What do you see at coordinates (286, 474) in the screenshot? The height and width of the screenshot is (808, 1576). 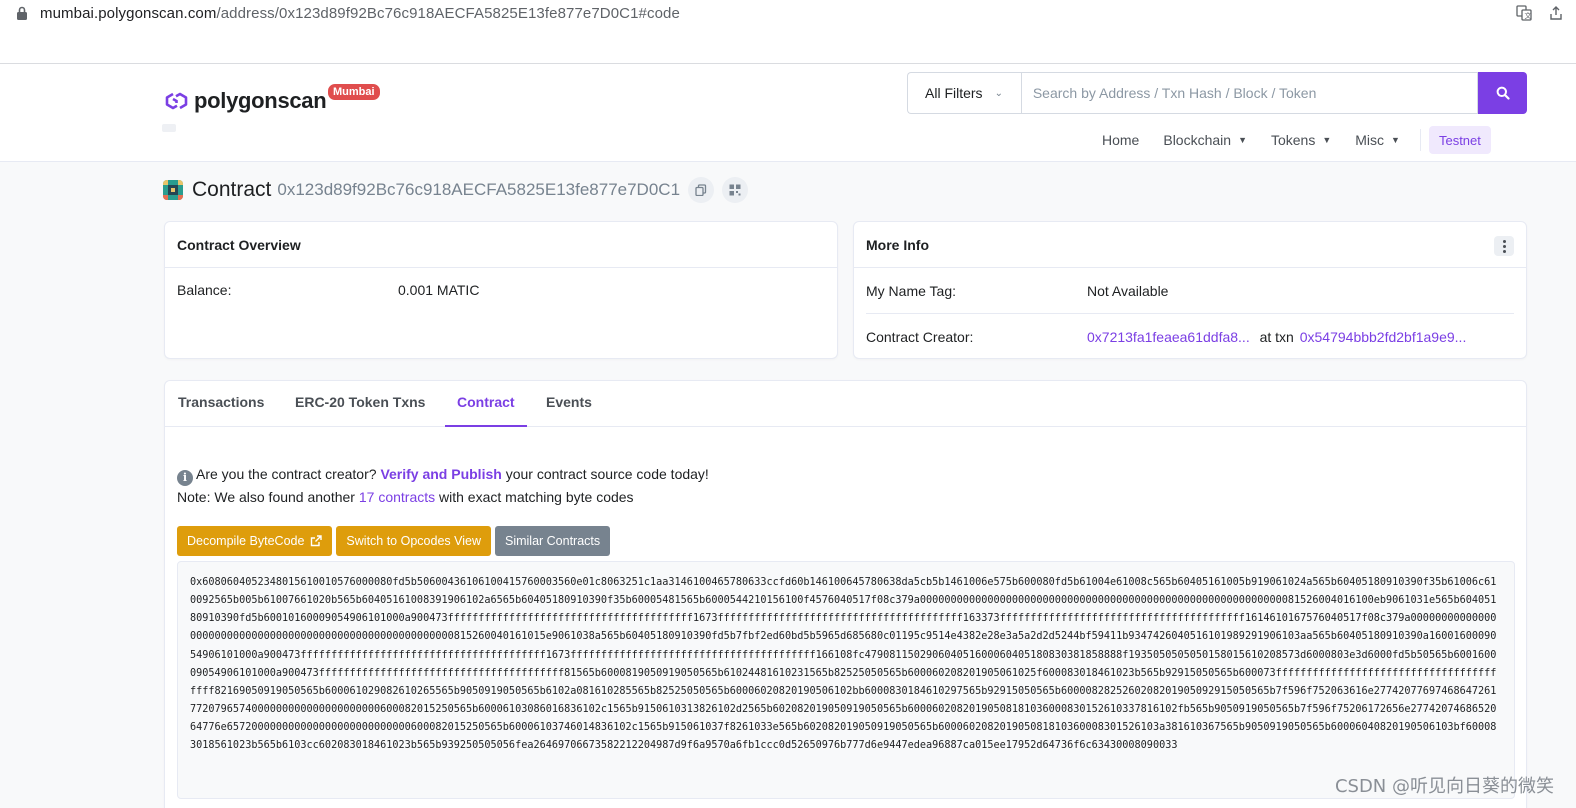 I see `verify-question: Are you the contract creator?` at bounding box center [286, 474].